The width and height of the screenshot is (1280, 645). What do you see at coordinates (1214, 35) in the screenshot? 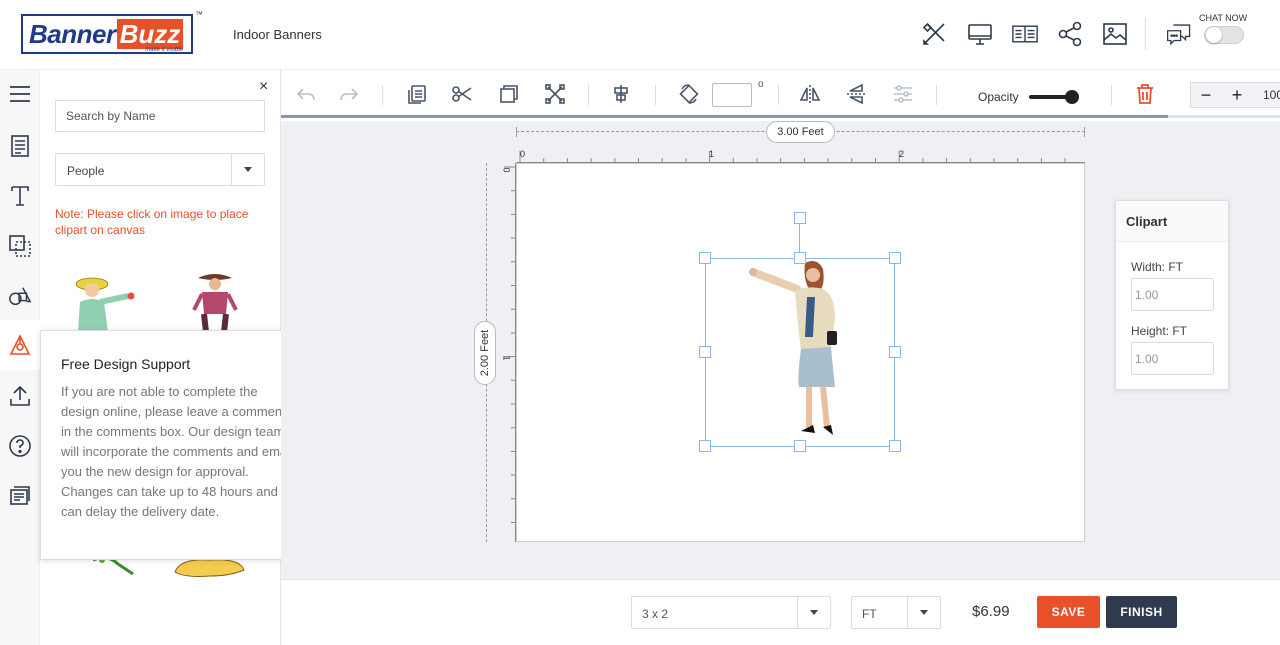
I see `toggle-knob` at bounding box center [1214, 35].